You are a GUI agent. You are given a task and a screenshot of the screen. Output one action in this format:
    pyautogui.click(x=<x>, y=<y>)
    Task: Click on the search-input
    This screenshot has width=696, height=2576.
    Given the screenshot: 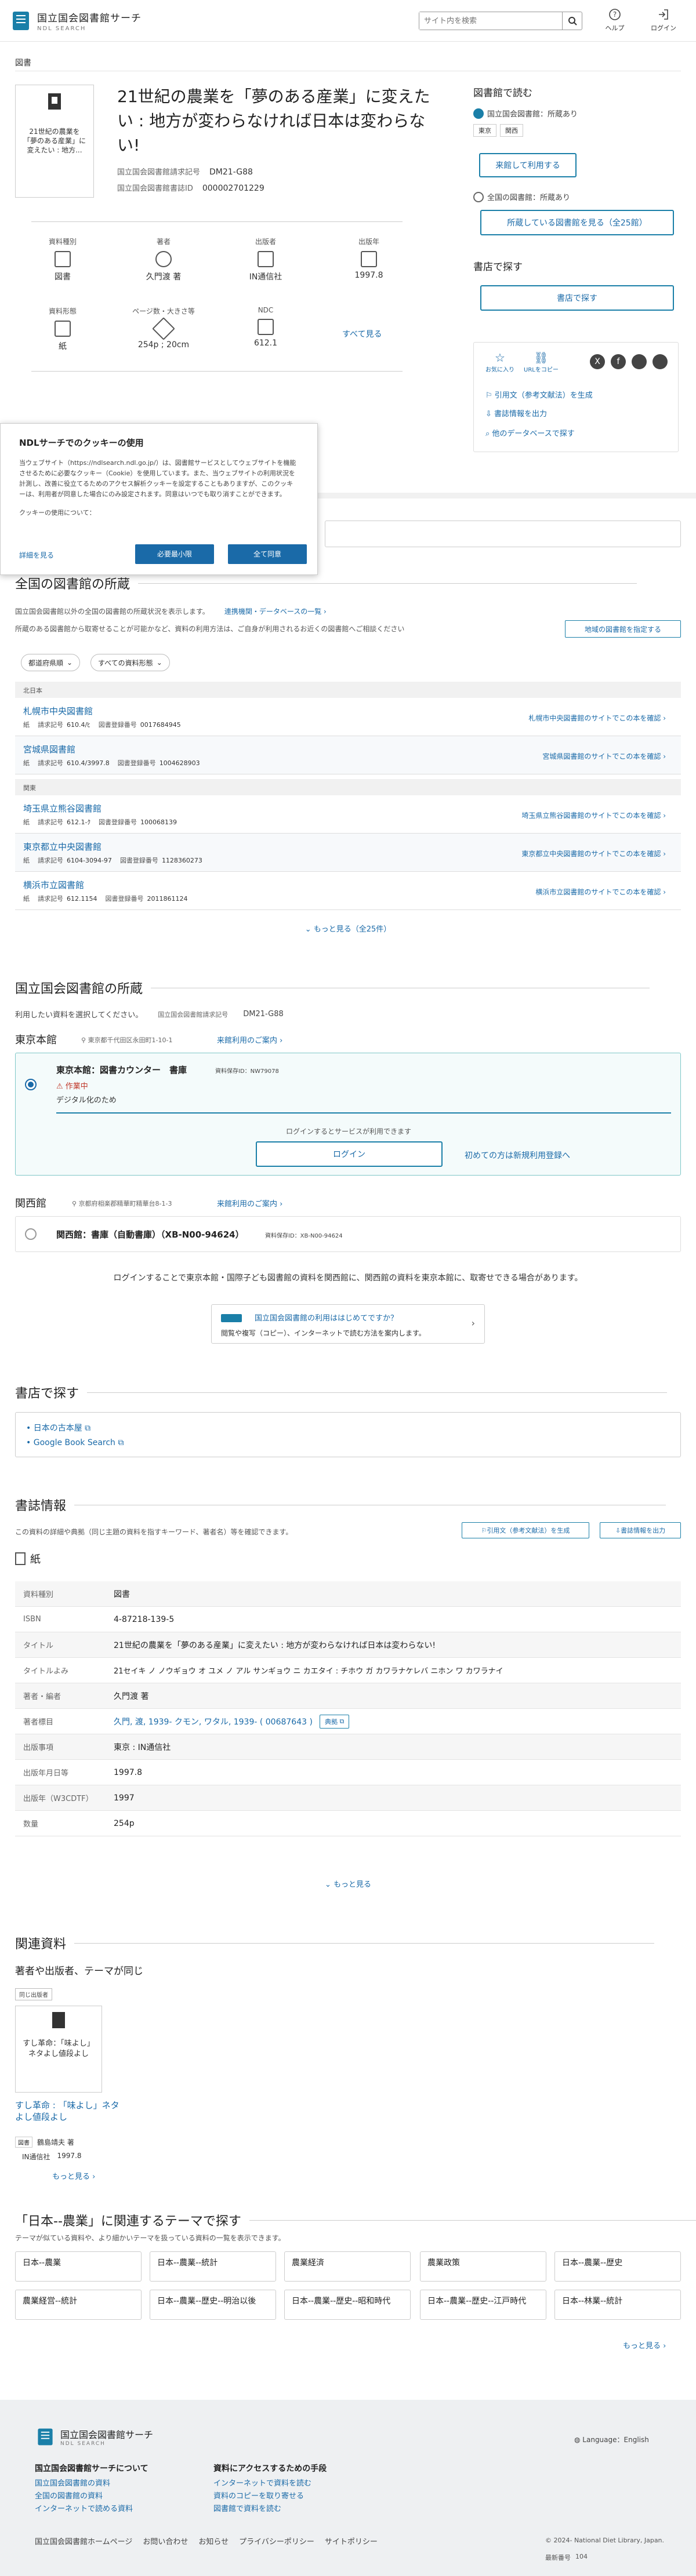 What is the action you would take?
    pyautogui.click(x=490, y=21)
    